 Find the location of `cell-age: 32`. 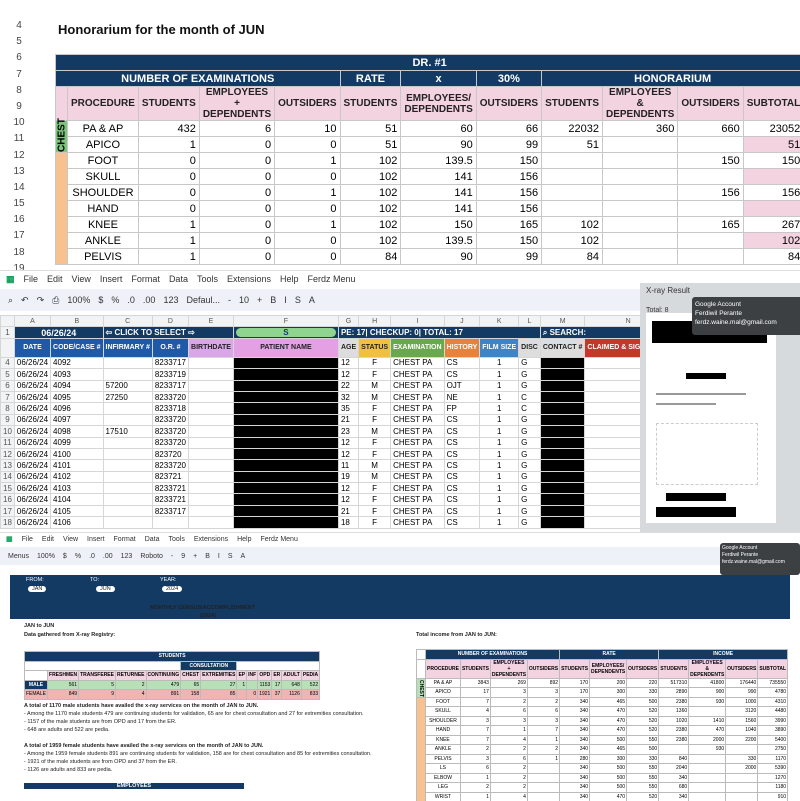

cell-age: 32 is located at coordinates (348, 396).